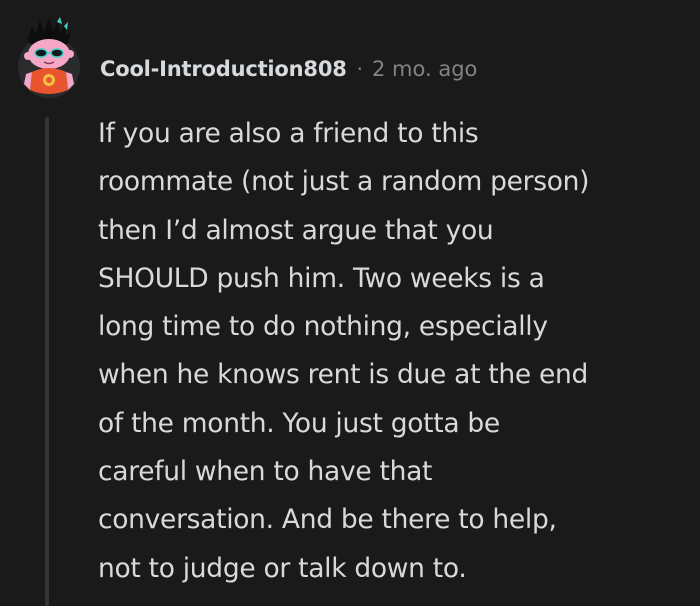 Image resolution: width=700 pixels, height=606 pixels. Describe the element at coordinates (323, 327) in the screenshot. I see `comment-body-line: long time to do nothing, especially` at that location.